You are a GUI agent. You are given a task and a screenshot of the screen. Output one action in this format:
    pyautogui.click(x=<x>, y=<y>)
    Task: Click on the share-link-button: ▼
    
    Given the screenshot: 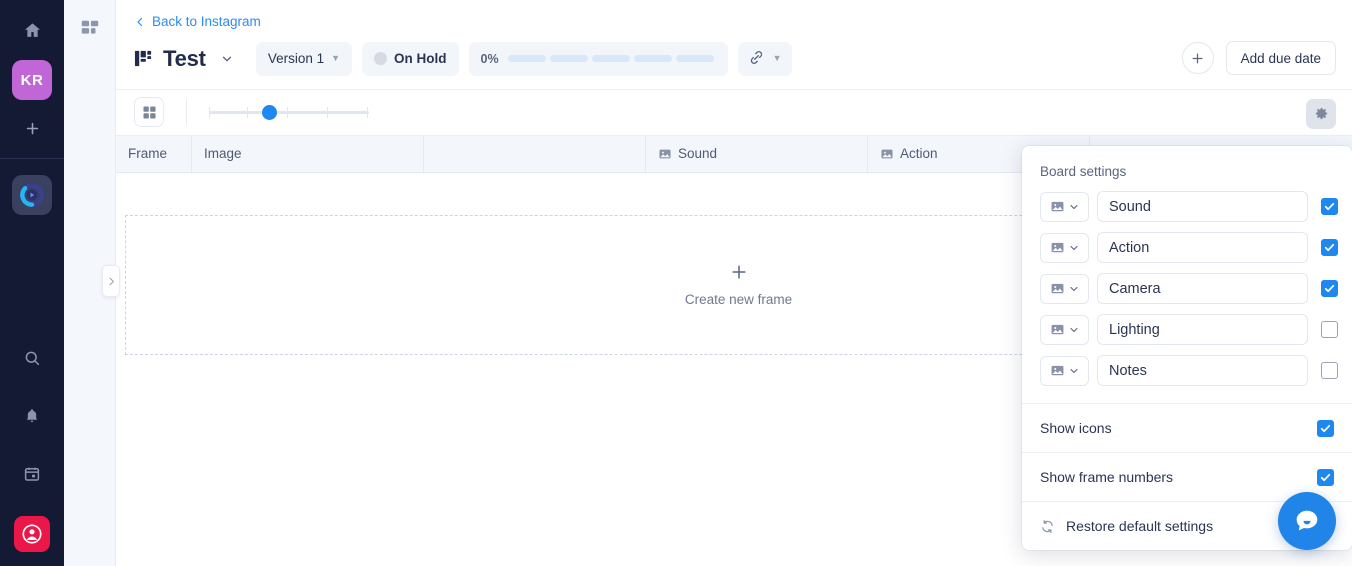 What is the action you would take?
    pyautogui.click(x=764, y=58)
    